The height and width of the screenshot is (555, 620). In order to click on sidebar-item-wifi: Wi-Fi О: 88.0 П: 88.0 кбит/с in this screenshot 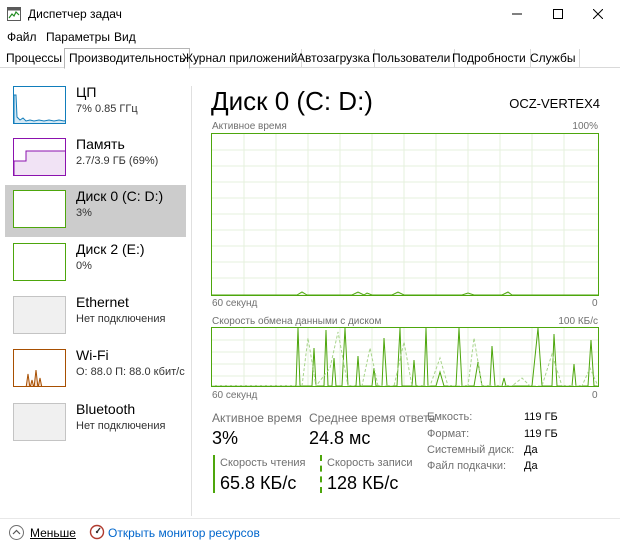, I will do `click(95, 370)`.